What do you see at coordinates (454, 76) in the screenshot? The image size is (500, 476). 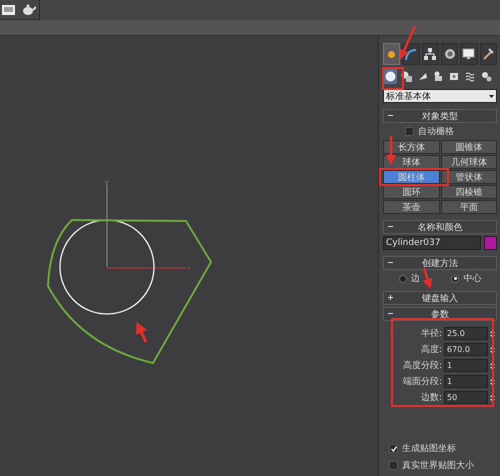 I see `tape-icon` at bounding box center [454, 76].